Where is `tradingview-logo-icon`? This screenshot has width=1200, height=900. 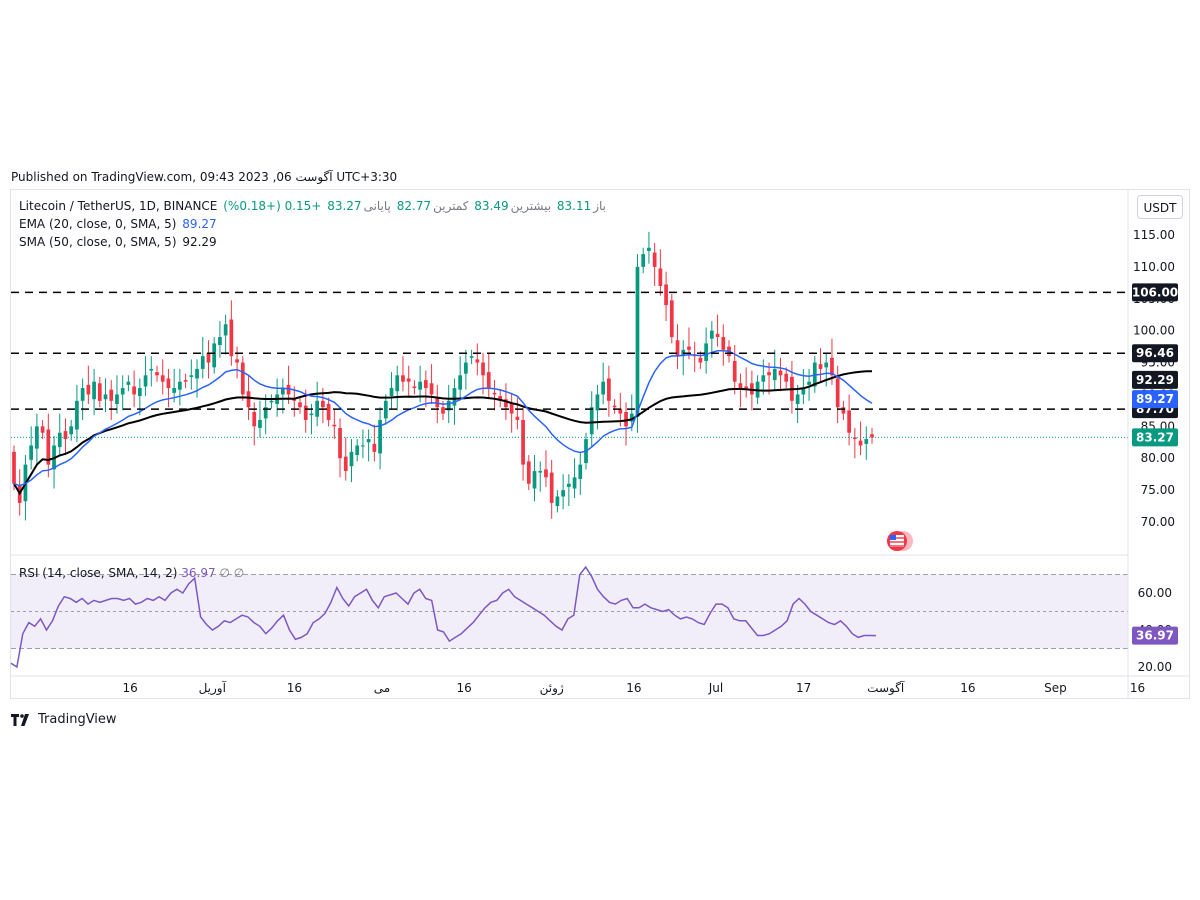 tradingview-logo-icon is located at coordinates (20, 719).